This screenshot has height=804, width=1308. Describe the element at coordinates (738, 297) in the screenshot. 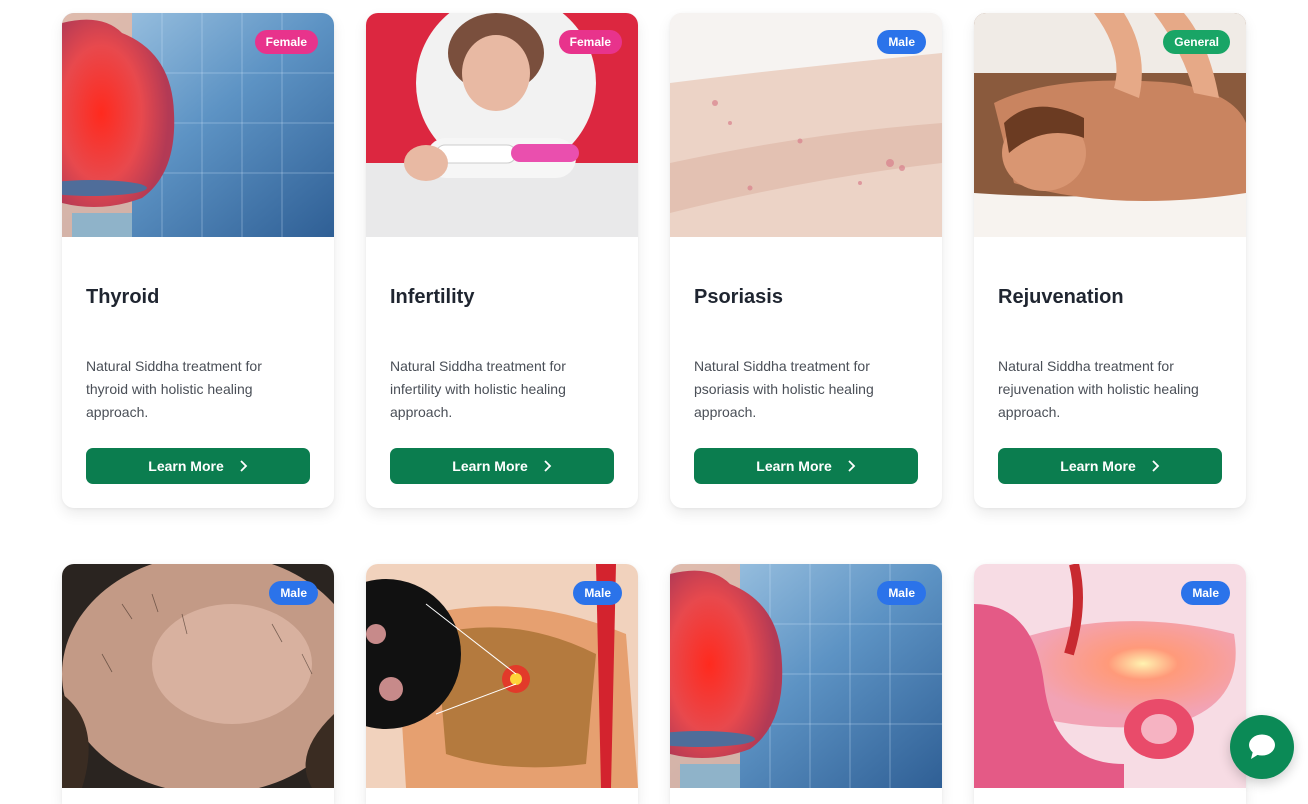

I see `card-title: Psoriasis` at that location.